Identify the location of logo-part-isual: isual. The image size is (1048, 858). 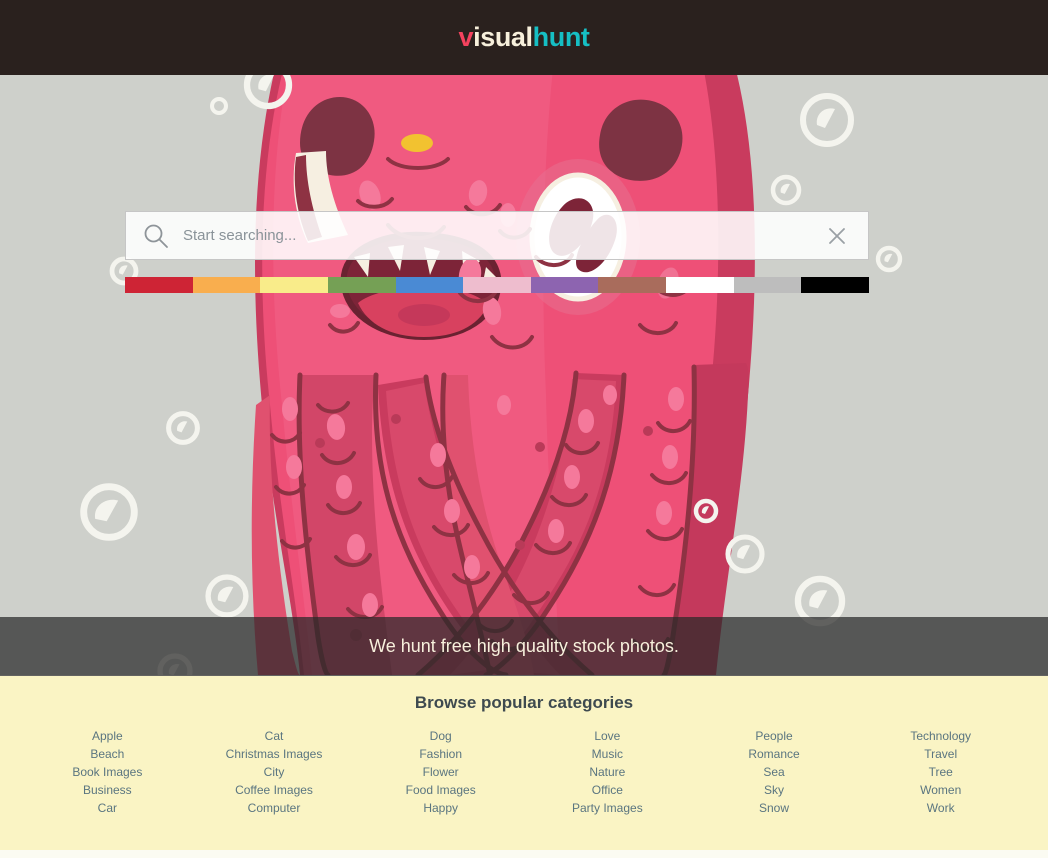
(503, 37).